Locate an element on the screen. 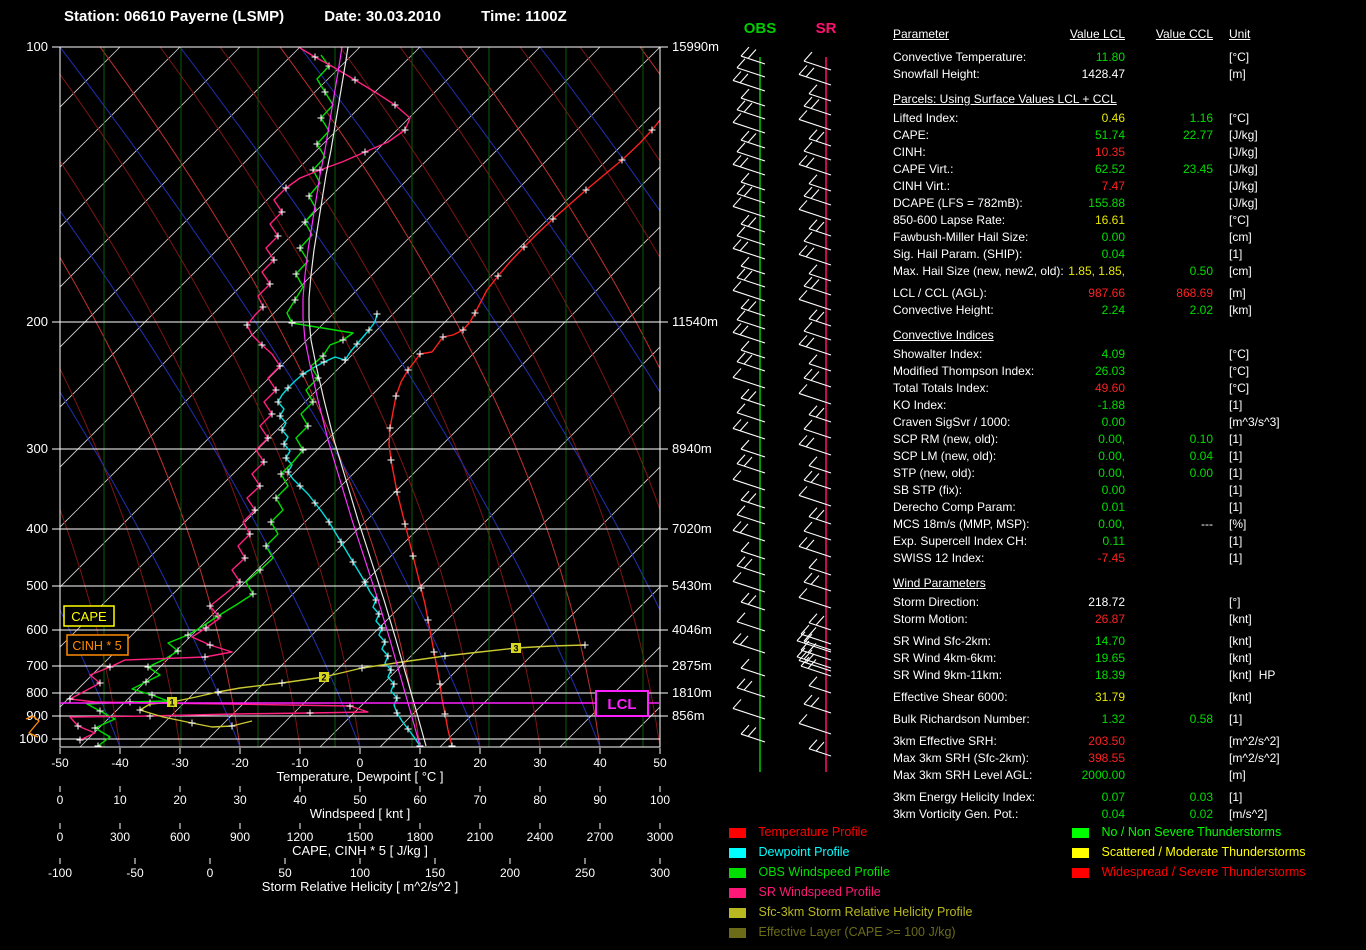 The height and width of the screenshot is (950, 1366). param-row: Effective Shear 6000: 31.79 [knt] is located at coordinates (1072, 697).